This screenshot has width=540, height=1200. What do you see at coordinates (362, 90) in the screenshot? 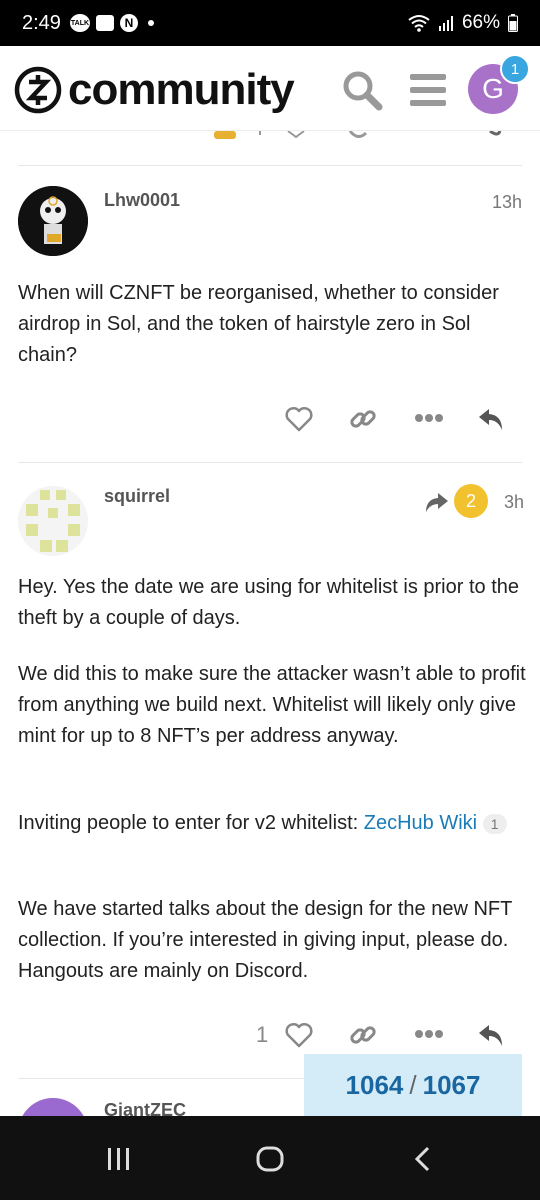
I see `search-icon` at bounding box center [362, 90].